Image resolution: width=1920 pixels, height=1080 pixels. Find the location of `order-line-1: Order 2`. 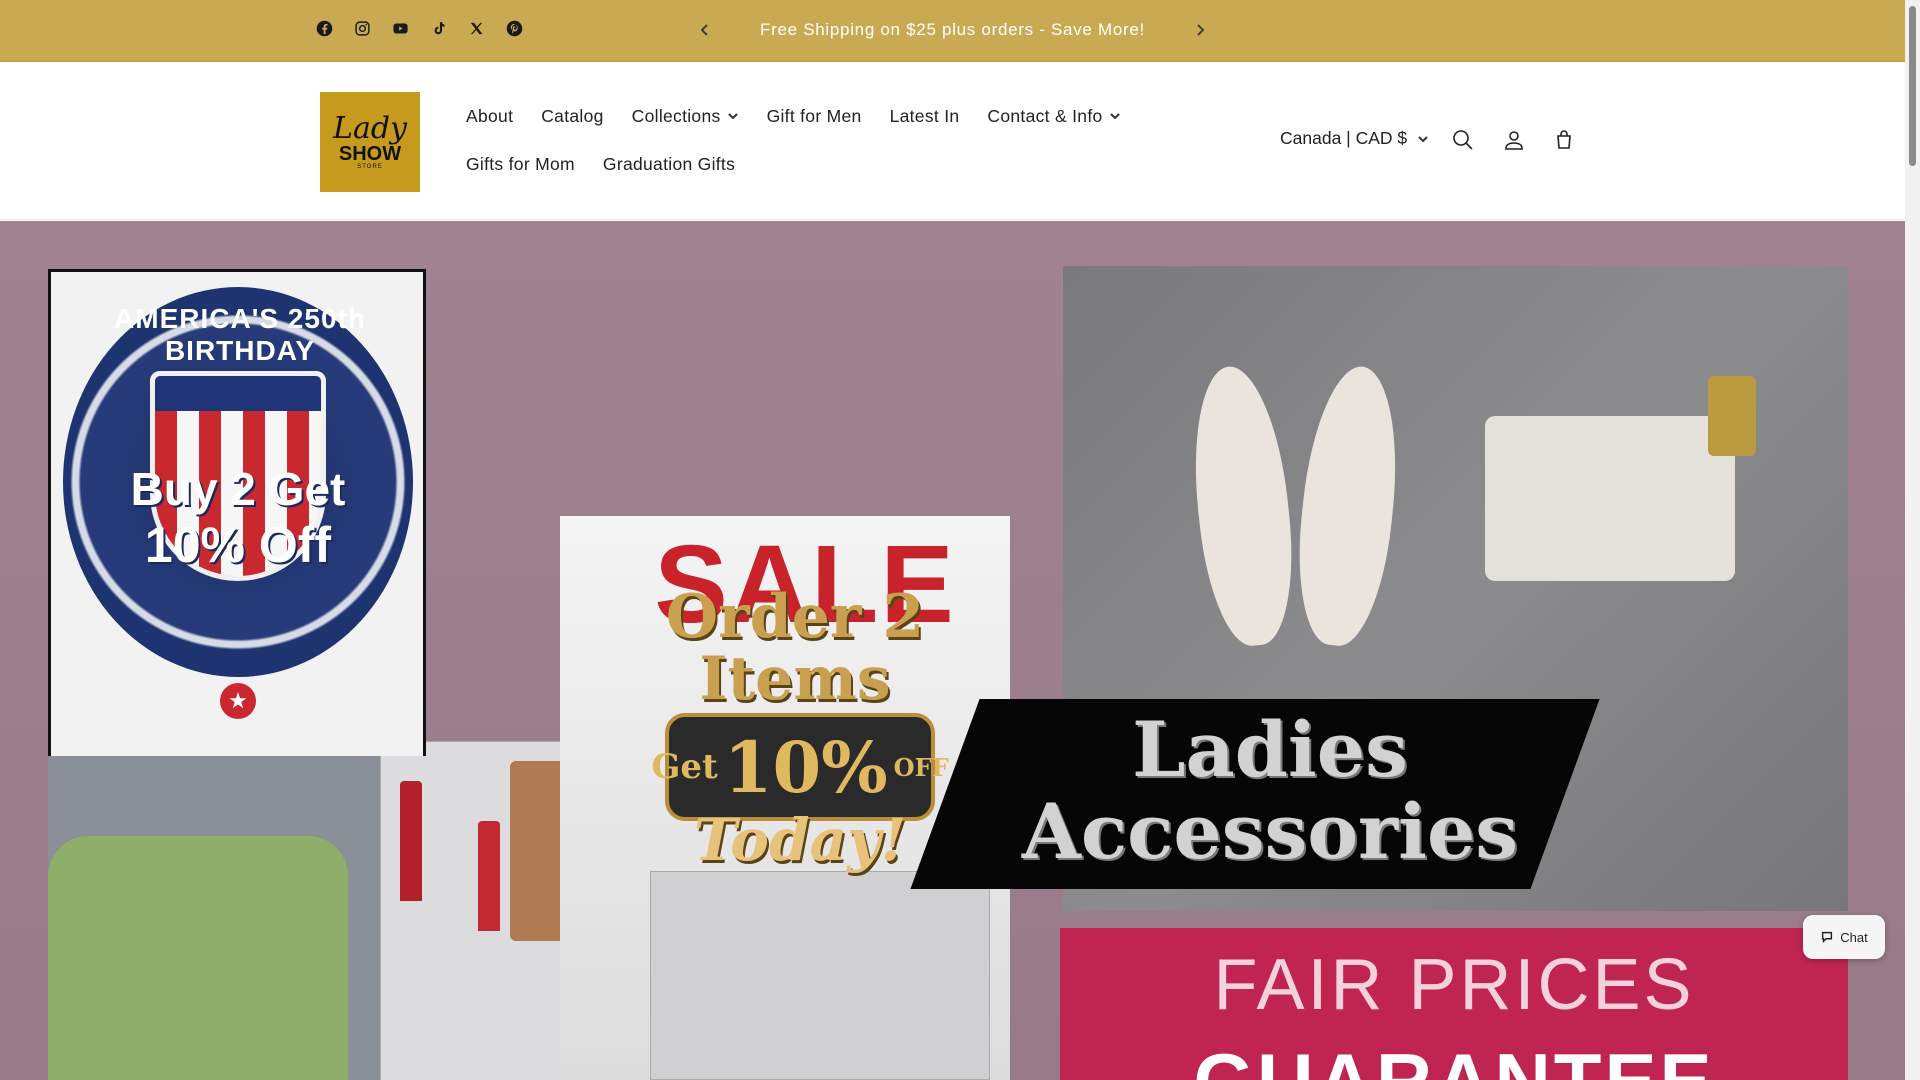

order-line-1: Order 2 is located at coordinates (795, 617).